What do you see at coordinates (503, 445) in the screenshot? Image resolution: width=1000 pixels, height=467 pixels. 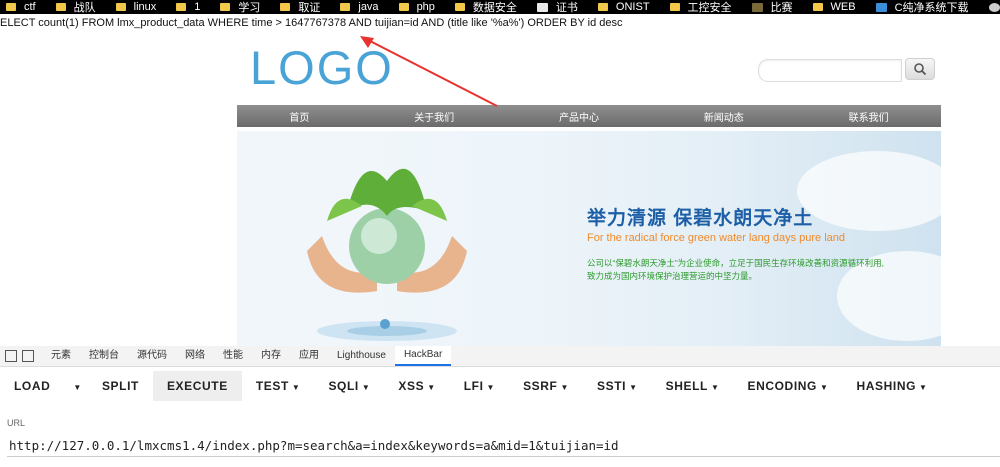 I see `url-field` at bounding box center [503, 445].